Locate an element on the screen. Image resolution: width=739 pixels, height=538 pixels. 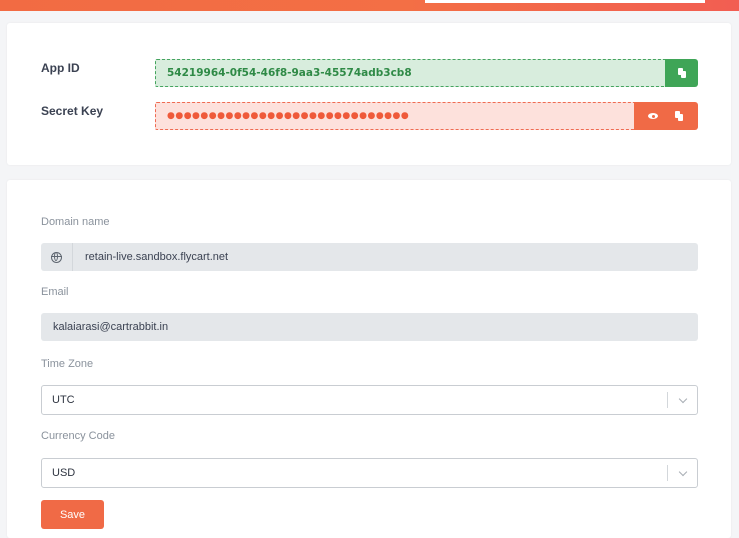
currency-code-select: USD is located at coordinates (369, 473).